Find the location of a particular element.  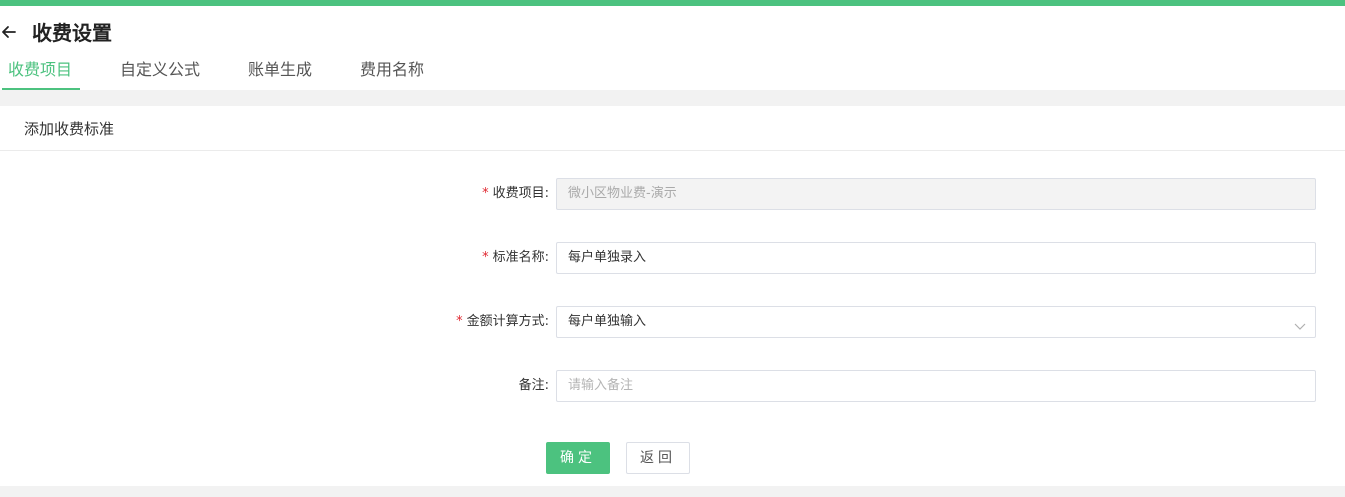

form-row-calc-method: * 金额计算方式: 每户单独输入 is located at coordinates (672, 322).